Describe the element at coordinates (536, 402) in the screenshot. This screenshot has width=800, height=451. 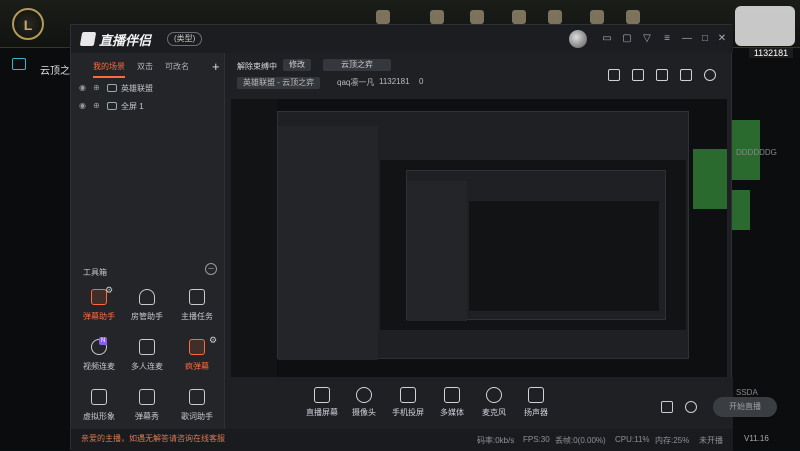
I see `speaker-button: 扬声器` at that location.